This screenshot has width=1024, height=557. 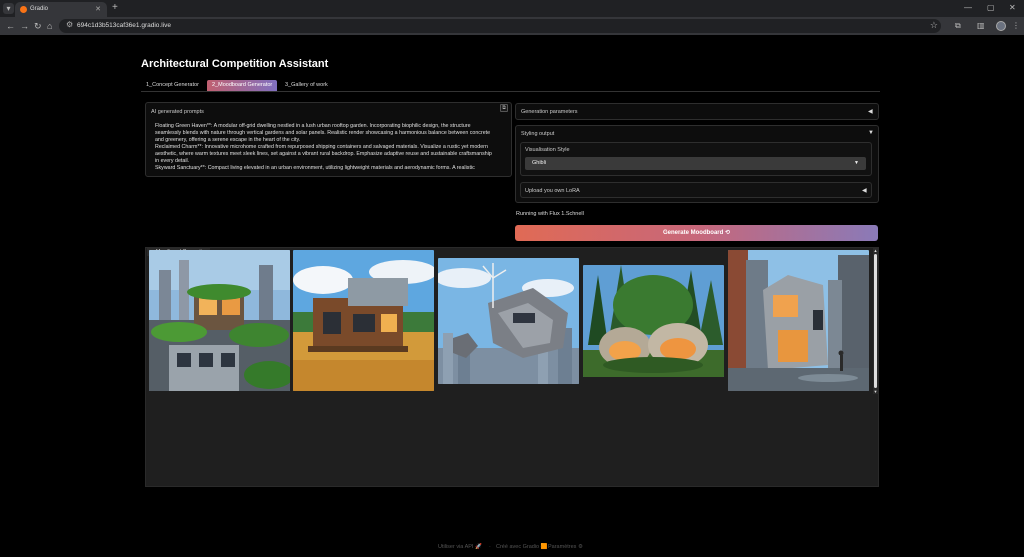 I want to click on browser-tabstrip: ▾ Gradio ✕ + — ▢ ✕, so click(x=512, y=8).